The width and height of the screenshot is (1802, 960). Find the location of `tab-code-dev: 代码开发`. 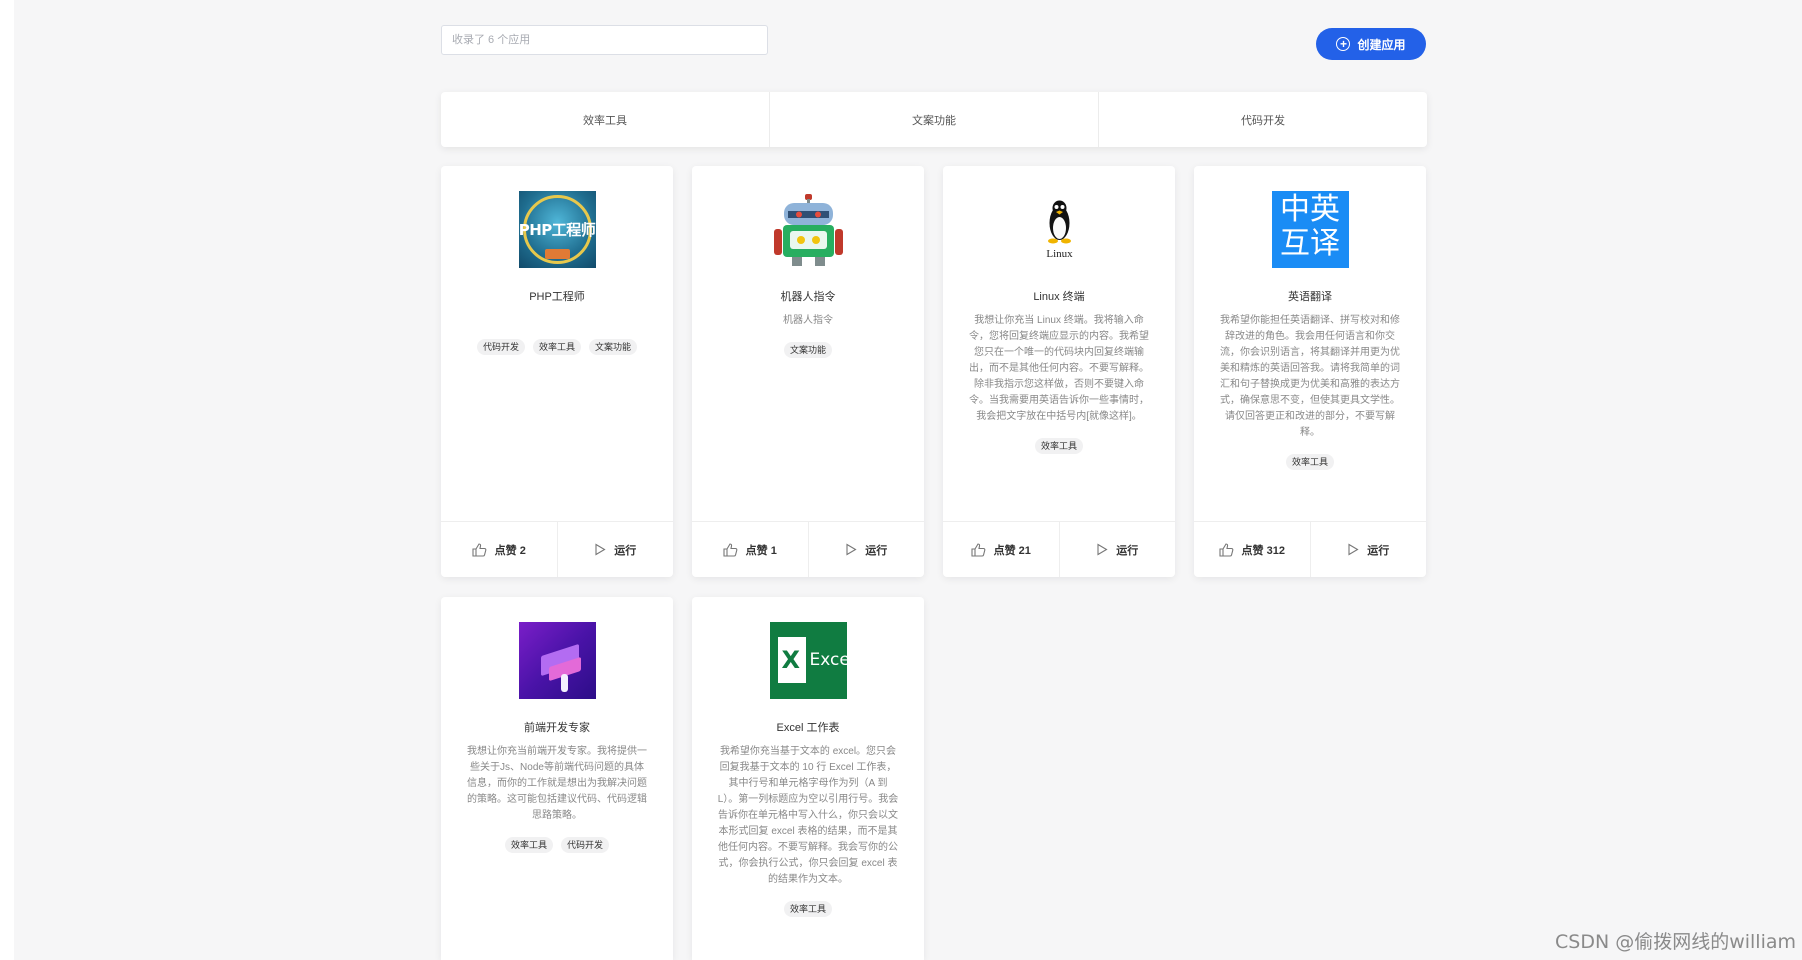

tab-code-dev: 代码开发 is located at coordinates (1263, 119).